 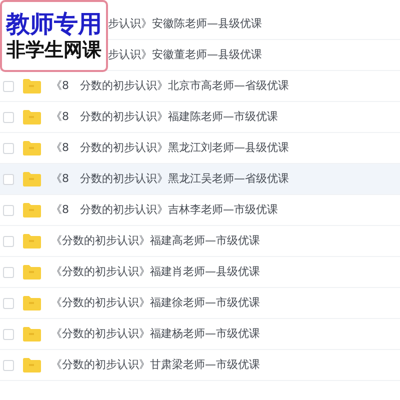 What do you see at coordinates (185, 55) in the screenshot?
I see `file-name: 步认识》安徽董老师—县级优课` at bounding box center [185, 55].